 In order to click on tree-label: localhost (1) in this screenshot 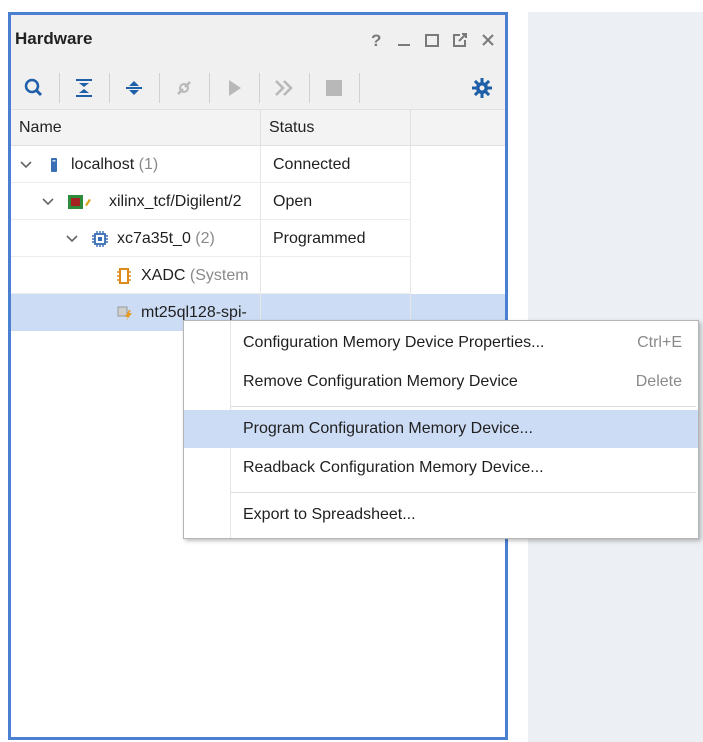, I will do `click(115, 164)`.